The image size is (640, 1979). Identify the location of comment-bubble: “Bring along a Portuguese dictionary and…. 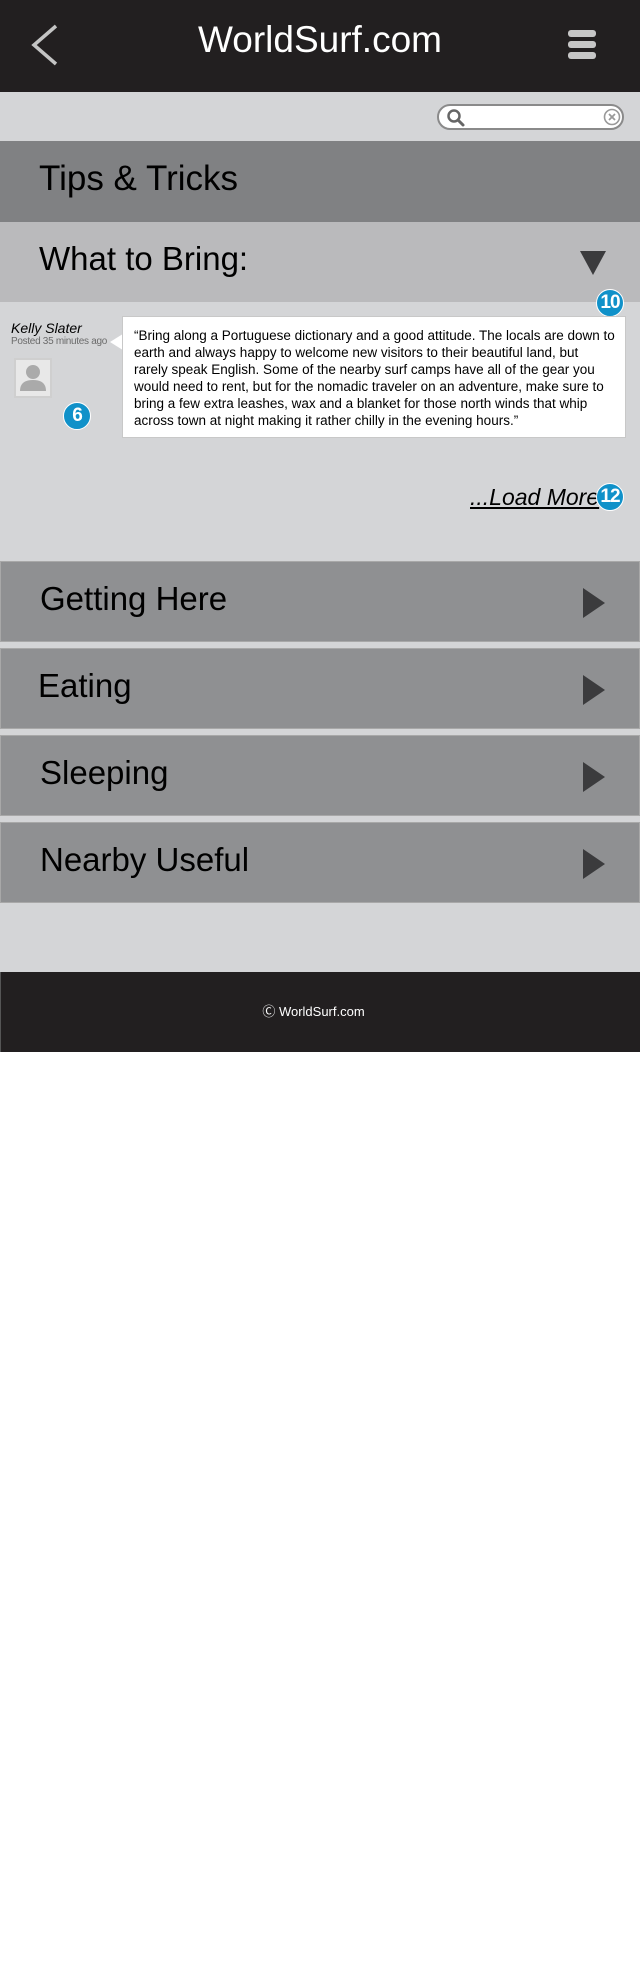
(374, 377).